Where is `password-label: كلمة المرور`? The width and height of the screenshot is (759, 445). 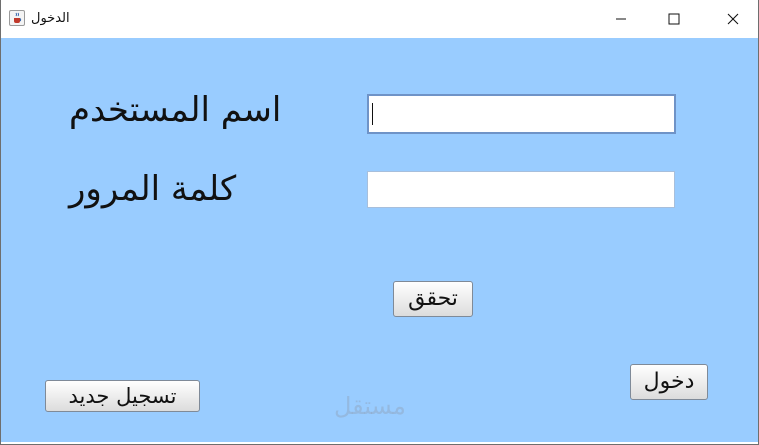
password-label: كلمة المرور is located at coordinates (153, 189).